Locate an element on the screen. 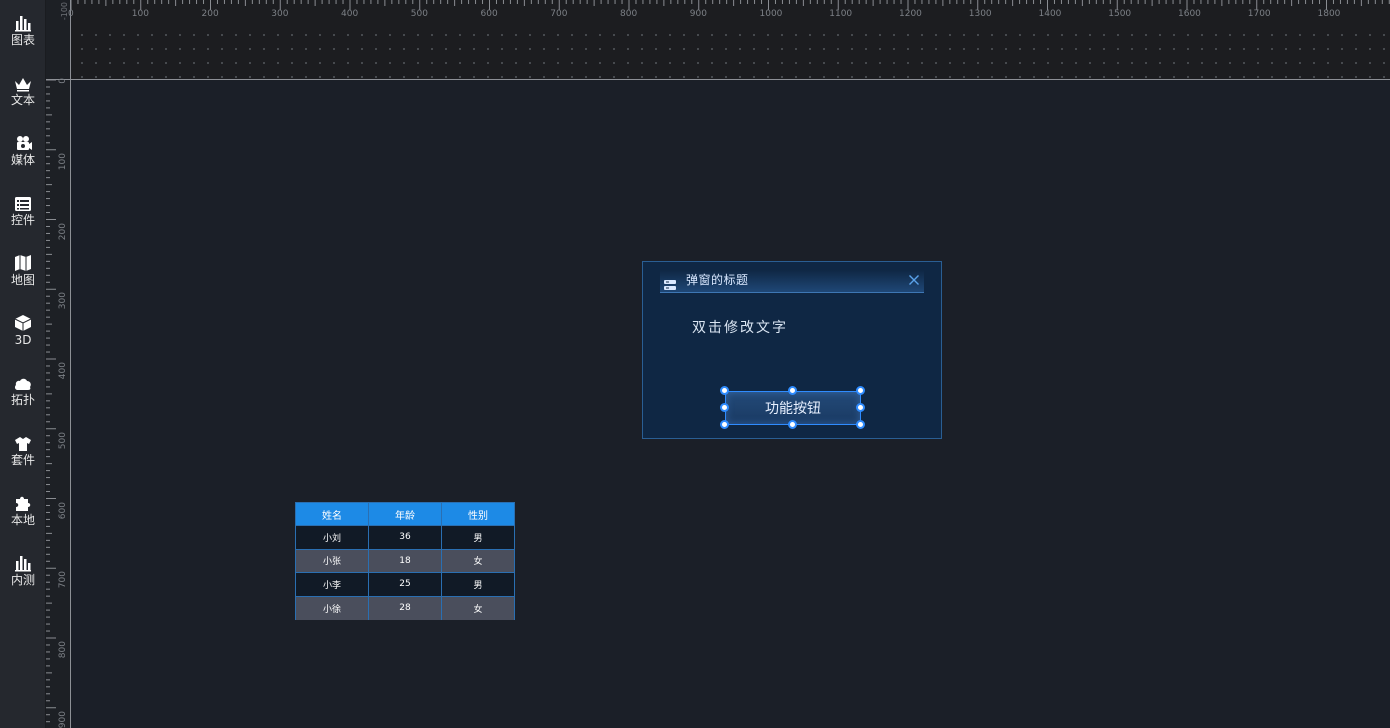  resize-handle-right is located at coordinates (860, 407).